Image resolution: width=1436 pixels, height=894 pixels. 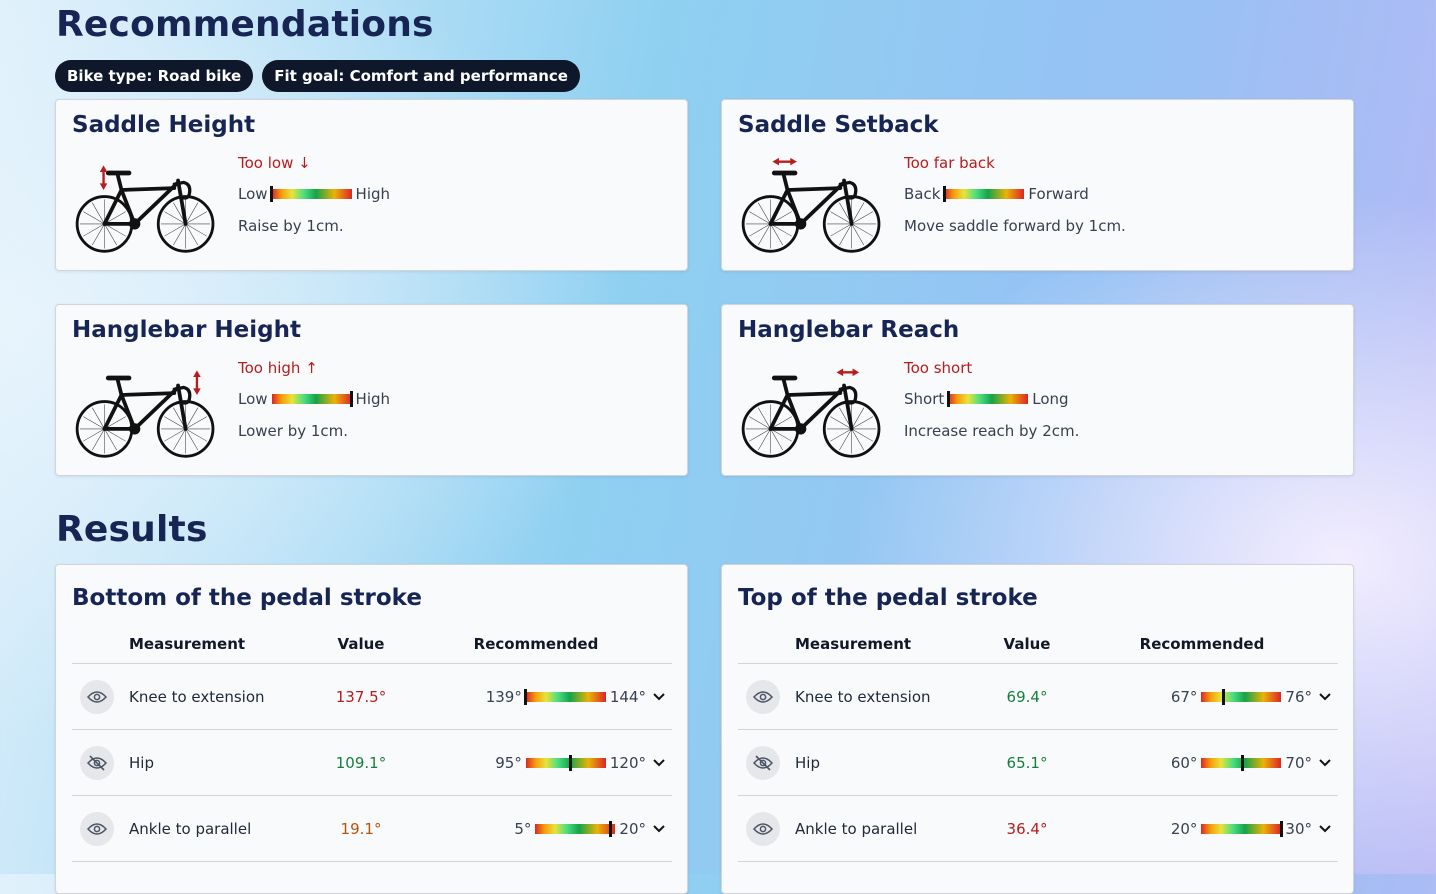 What do you see at coordinates (1058, 194) in the screenshot?
I see `scale-high-label: Forward` at bounding box center [1058, 194].